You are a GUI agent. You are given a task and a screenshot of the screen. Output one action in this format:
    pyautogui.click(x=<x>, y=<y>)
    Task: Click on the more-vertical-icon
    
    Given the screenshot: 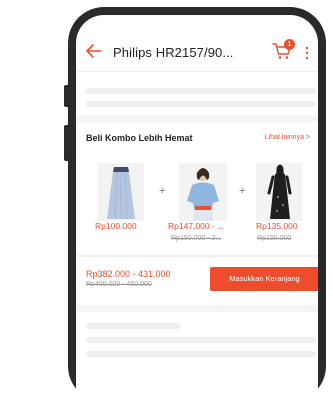 What is the action you would take?
    pyautogui.click(x=307, y=53)
    